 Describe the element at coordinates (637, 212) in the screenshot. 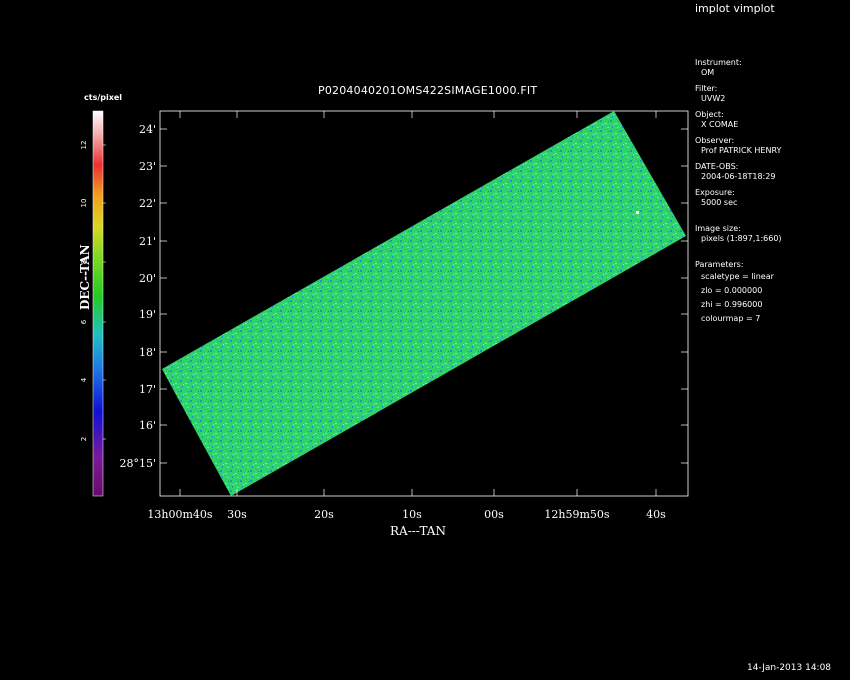

I see `bright-source` at that location.